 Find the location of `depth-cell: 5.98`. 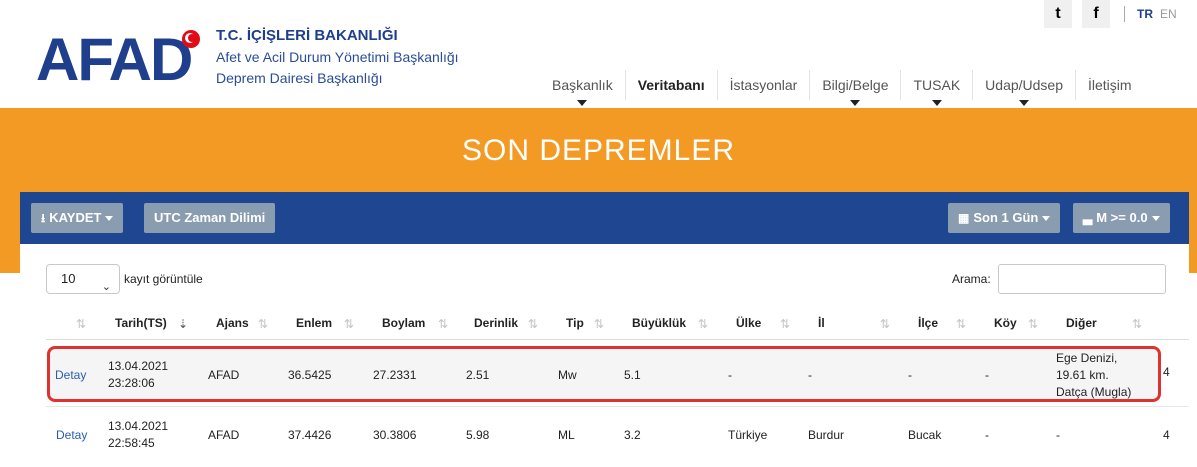

depth-cell: 5.98 is located at coordinates (478, 435).